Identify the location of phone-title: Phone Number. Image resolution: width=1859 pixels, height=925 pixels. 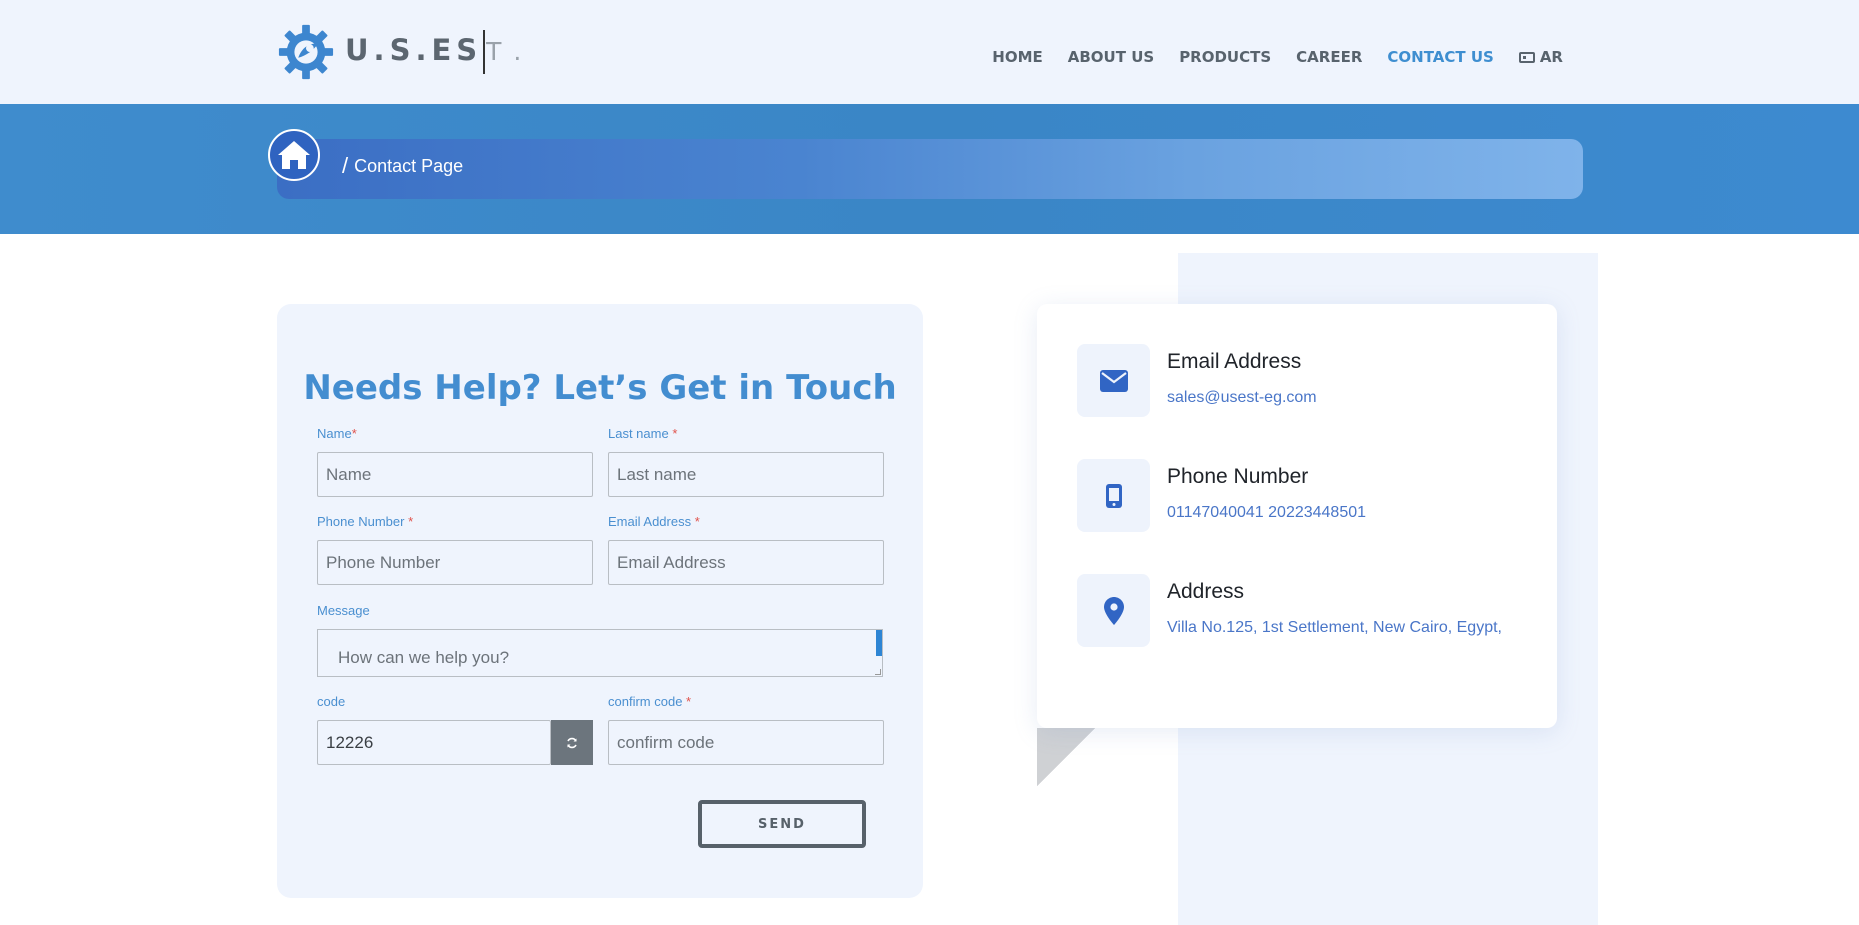
(1238, 476).